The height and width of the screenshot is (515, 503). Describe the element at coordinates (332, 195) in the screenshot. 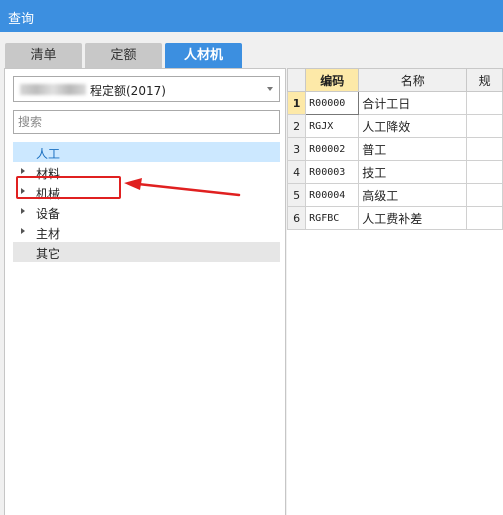

I see `code-cell: R00004` at that location.